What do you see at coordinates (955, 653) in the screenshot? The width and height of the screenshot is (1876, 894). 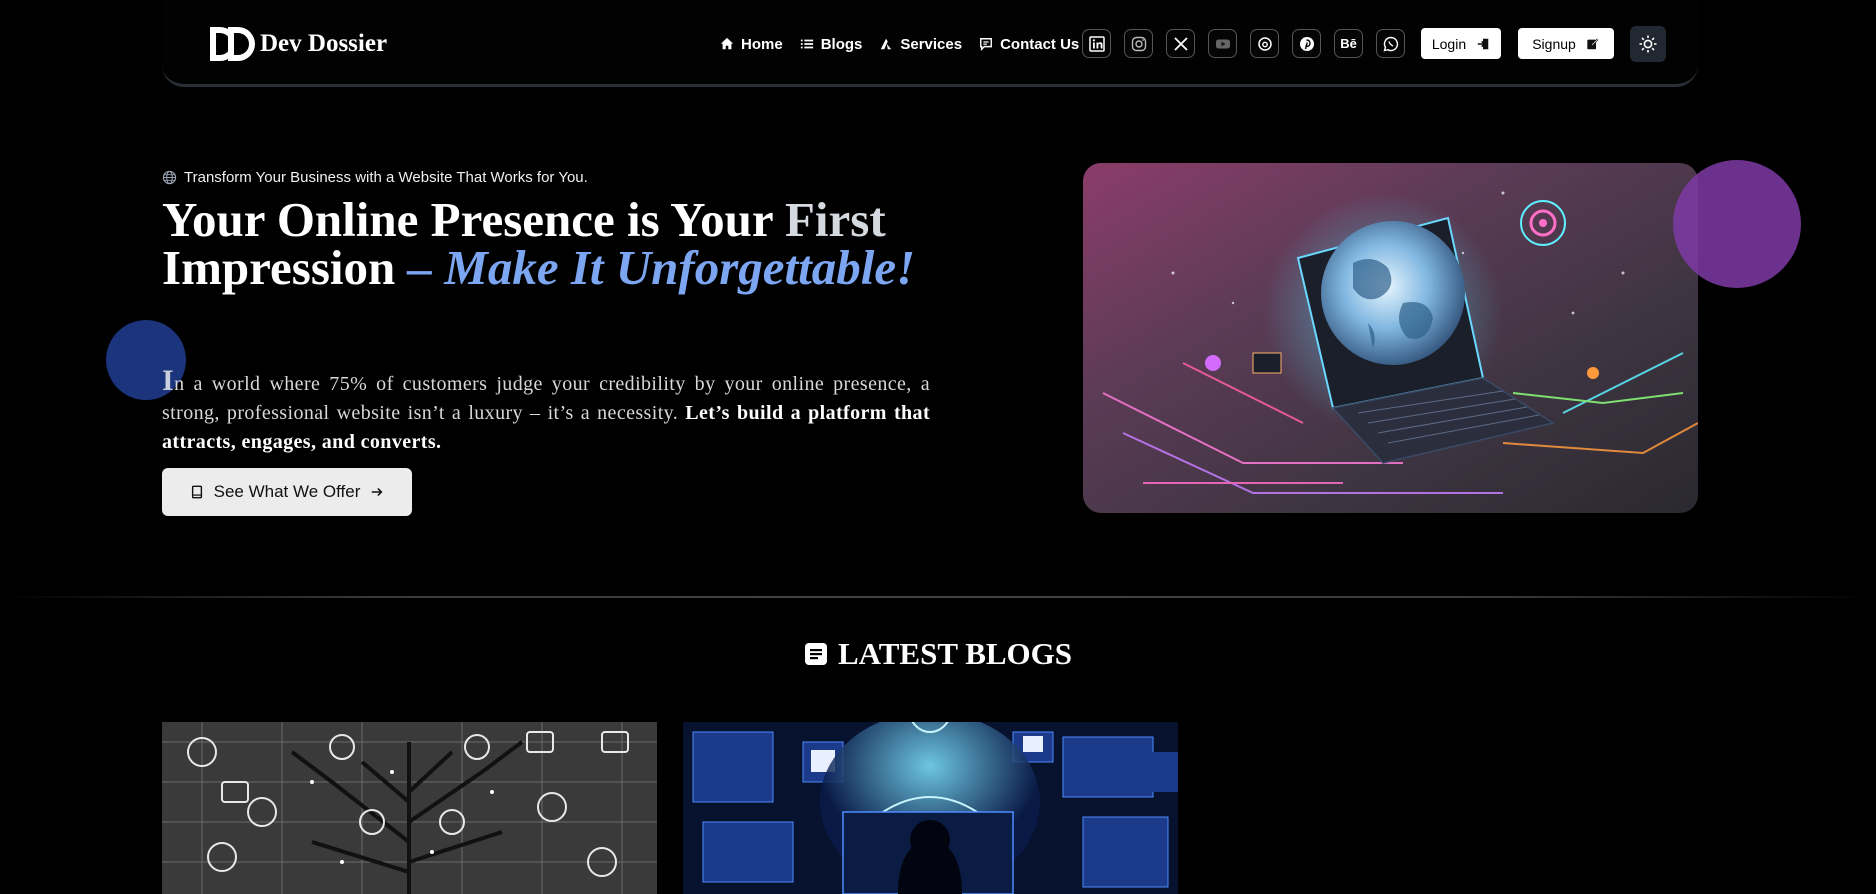 I see `latest-blogs-title: LATEST BLOGS` at bounding box center [955, 653].